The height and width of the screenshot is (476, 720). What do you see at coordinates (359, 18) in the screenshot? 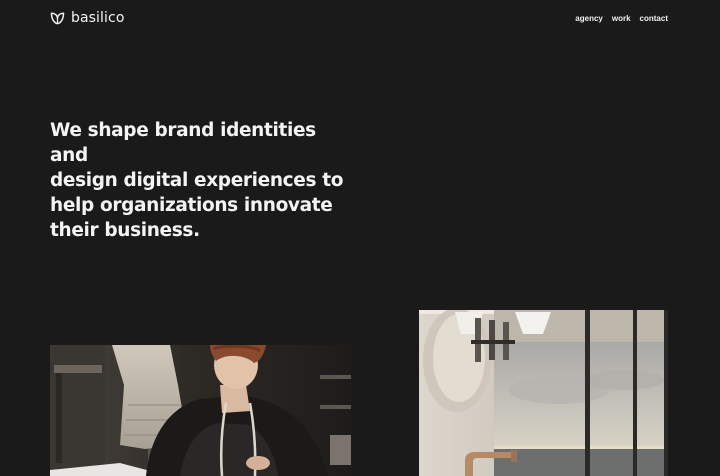
I see `site-header: basilico agency work contact` at bounding box center [359, 18].